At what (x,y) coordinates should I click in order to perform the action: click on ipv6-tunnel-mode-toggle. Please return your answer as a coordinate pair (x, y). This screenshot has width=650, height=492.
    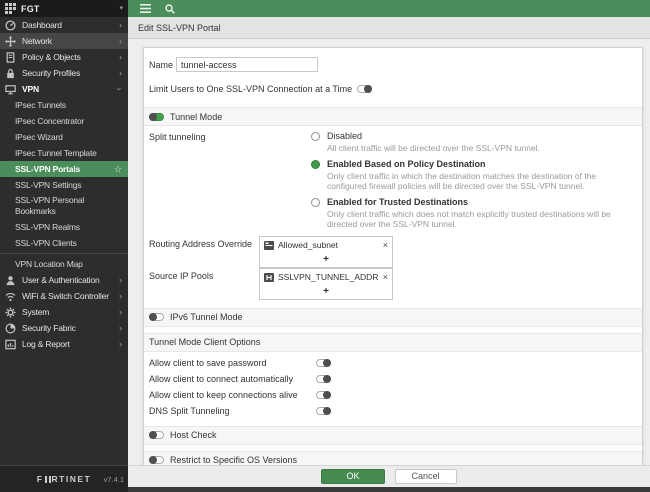
    Looking at the image, I should click on (156, 317).